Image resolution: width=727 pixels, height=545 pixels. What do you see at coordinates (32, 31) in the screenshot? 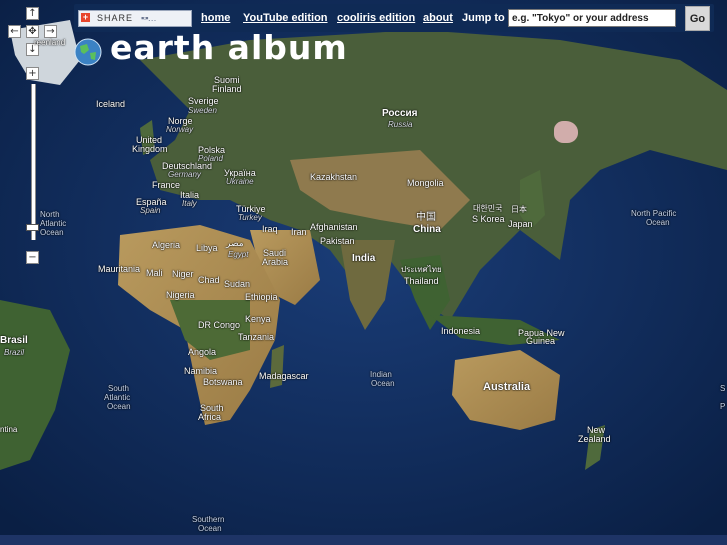
I see `pan-center-button: ✥` at bounding box center [32, 31].